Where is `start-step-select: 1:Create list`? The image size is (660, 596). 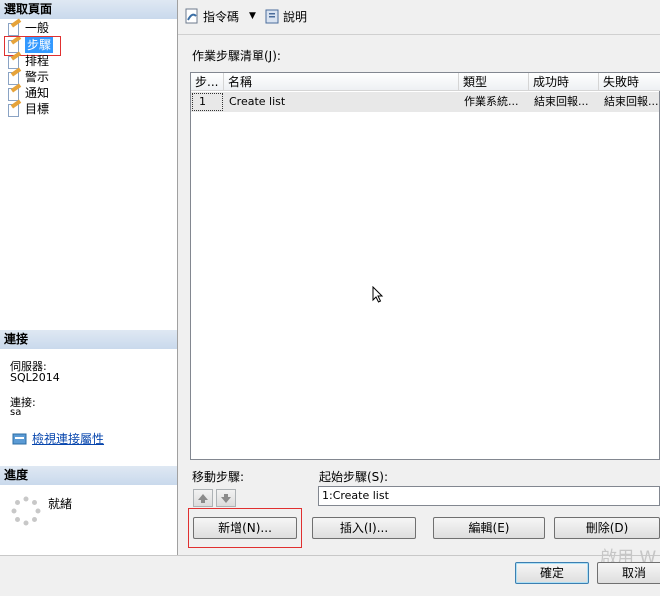
start-step-select: 1:Create list is located at coordinates (489, 496).